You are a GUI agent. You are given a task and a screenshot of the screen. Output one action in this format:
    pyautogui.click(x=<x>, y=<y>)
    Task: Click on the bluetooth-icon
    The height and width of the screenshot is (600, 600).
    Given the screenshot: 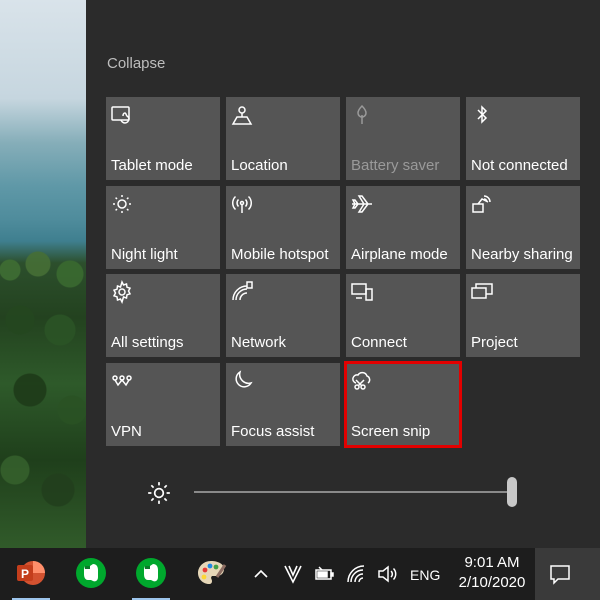 What is the action you would take?
    pyautogui.click(x=482, y=115)
    